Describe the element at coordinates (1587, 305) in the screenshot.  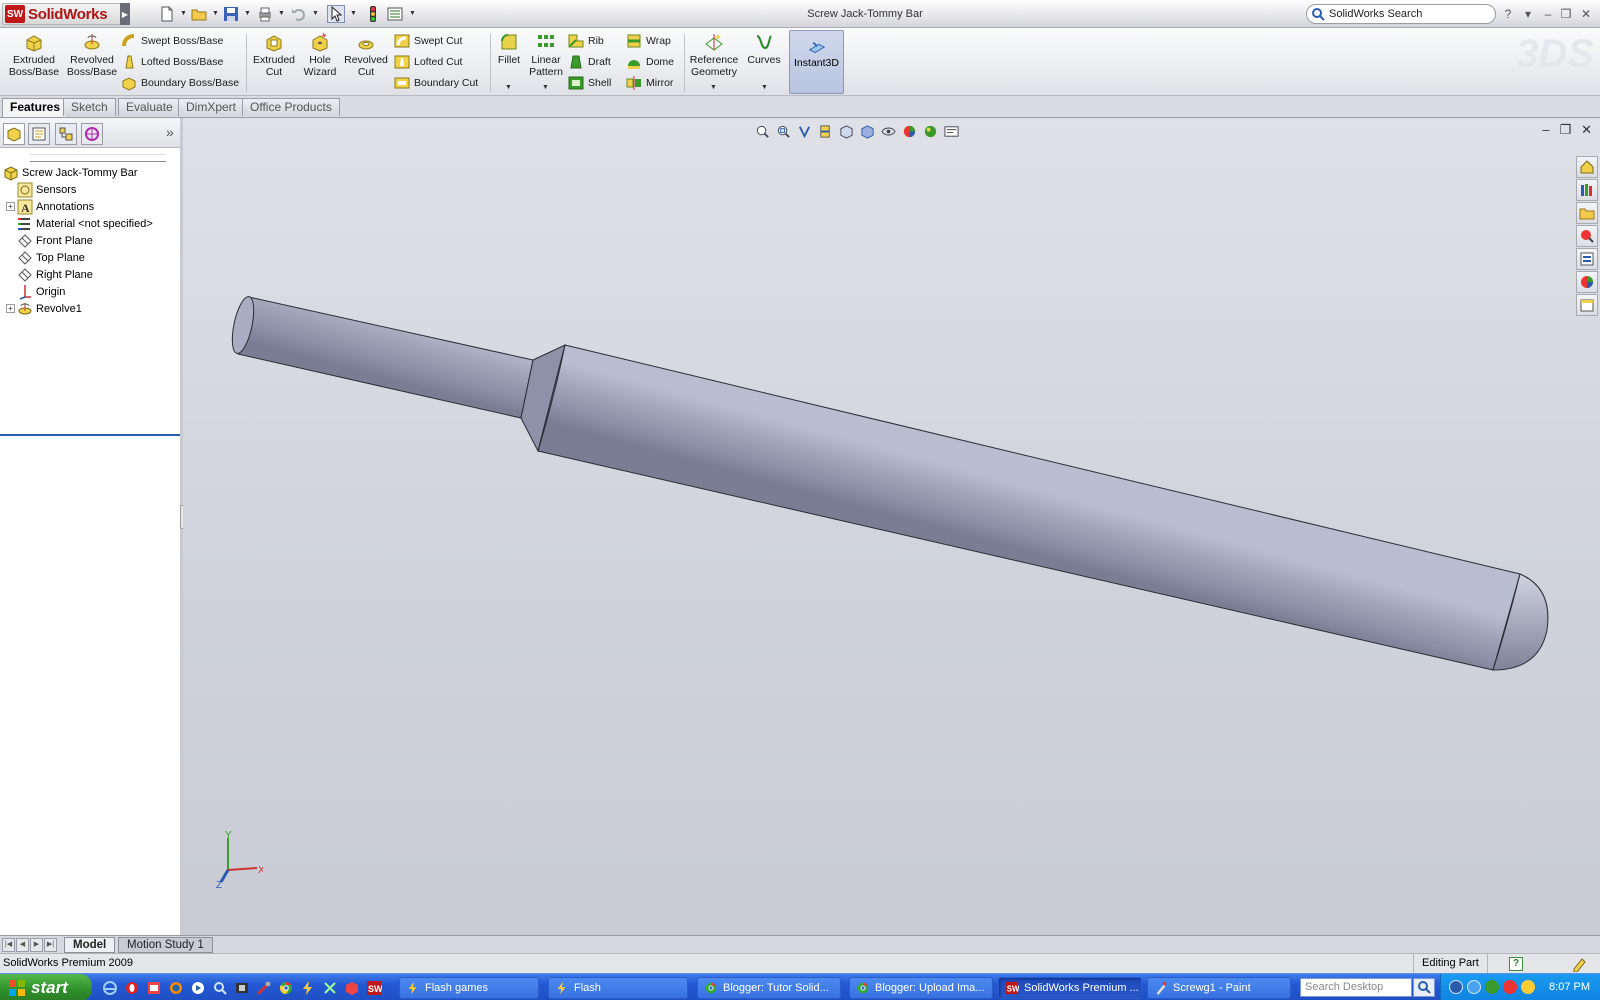
I see `custom-properties-icon` at that location.